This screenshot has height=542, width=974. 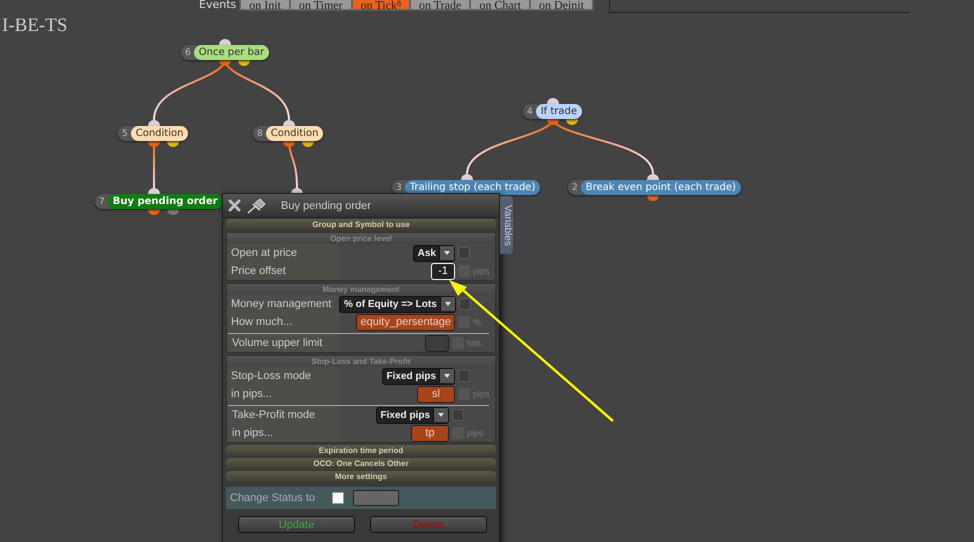 What do you see at coordinates (361, 238) in the screenshot?
I see `section-title: Open price level` at bounding box center [361, 238].